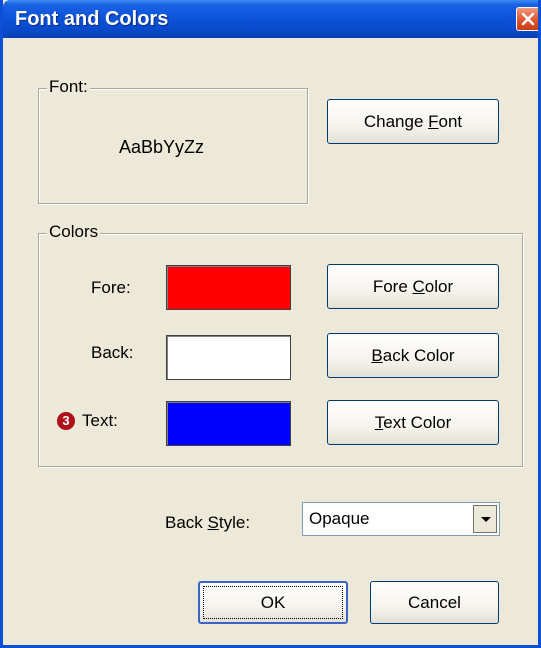 This screenshot has width=541, height=648. Describe the element at coordinates (270, 19) in the screenshot. I see `title-bar: Font and Colors` at that location.